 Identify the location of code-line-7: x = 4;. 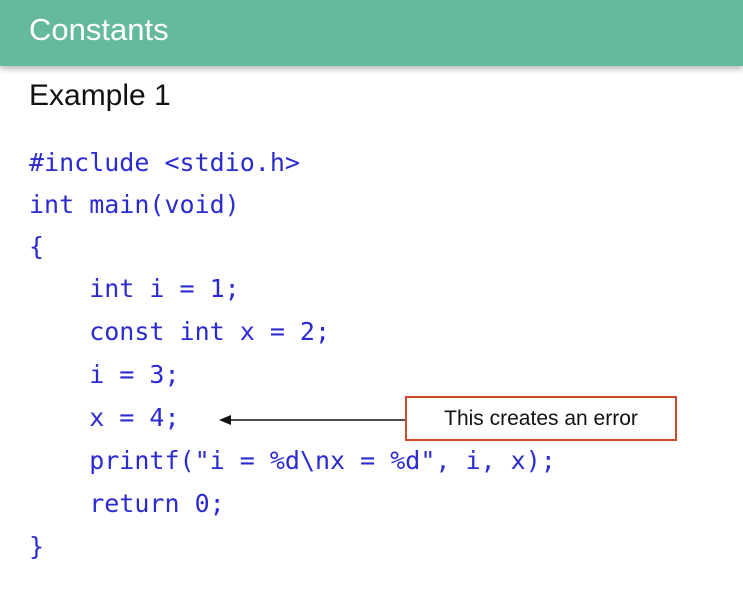
(104, 417).